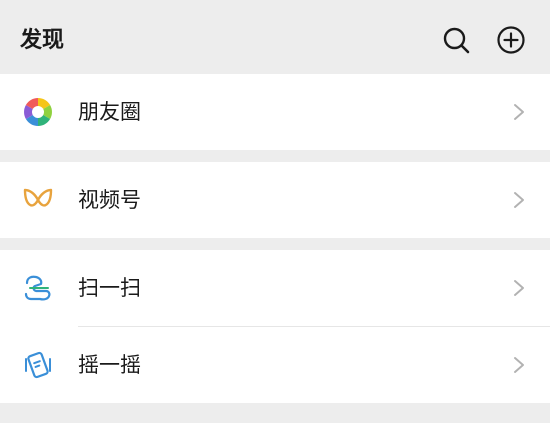  I want to click on moments-aperture-icon, so click(38, 112).